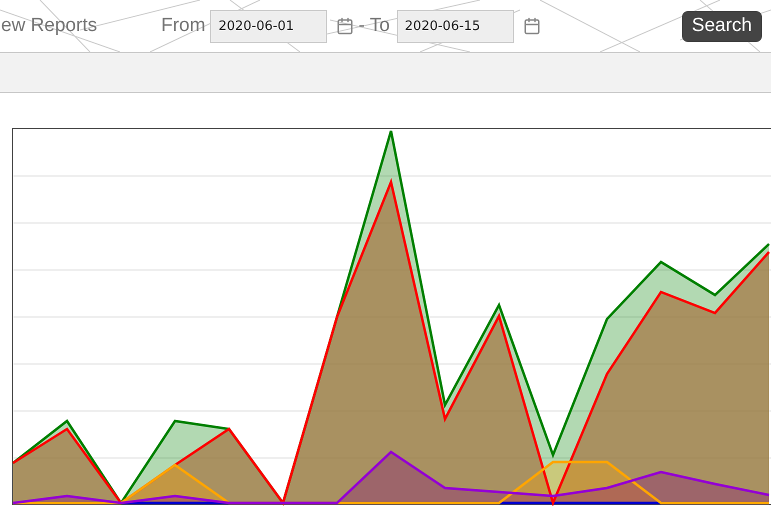 This screenshot has width=771, height=509. What do you see at coordinates (49, 26) in the screenshot?
I see `page-title: ew Reports` at bounding box center [49, 26].